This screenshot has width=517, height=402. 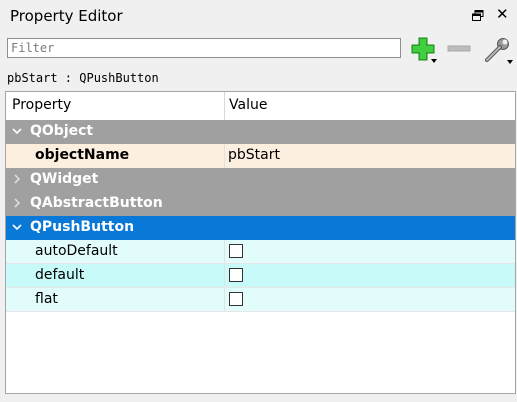 I want to click on property-name: objectName, so click(x=82, y=155).